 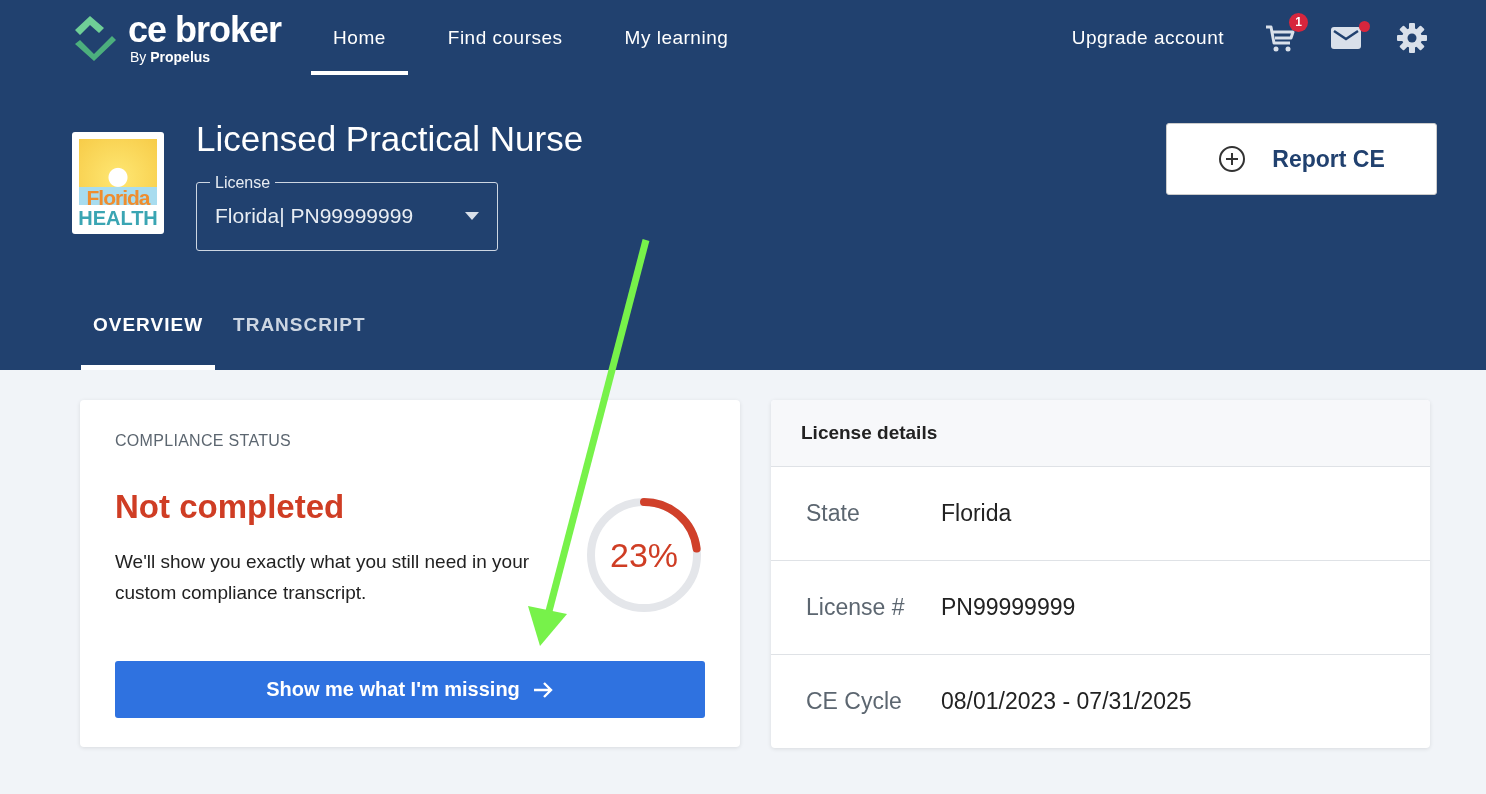 What do you see at coordinates (854, 701) in the screenshot?
I see `detail-label: CE Cycle` at bounding box center [854, 701].